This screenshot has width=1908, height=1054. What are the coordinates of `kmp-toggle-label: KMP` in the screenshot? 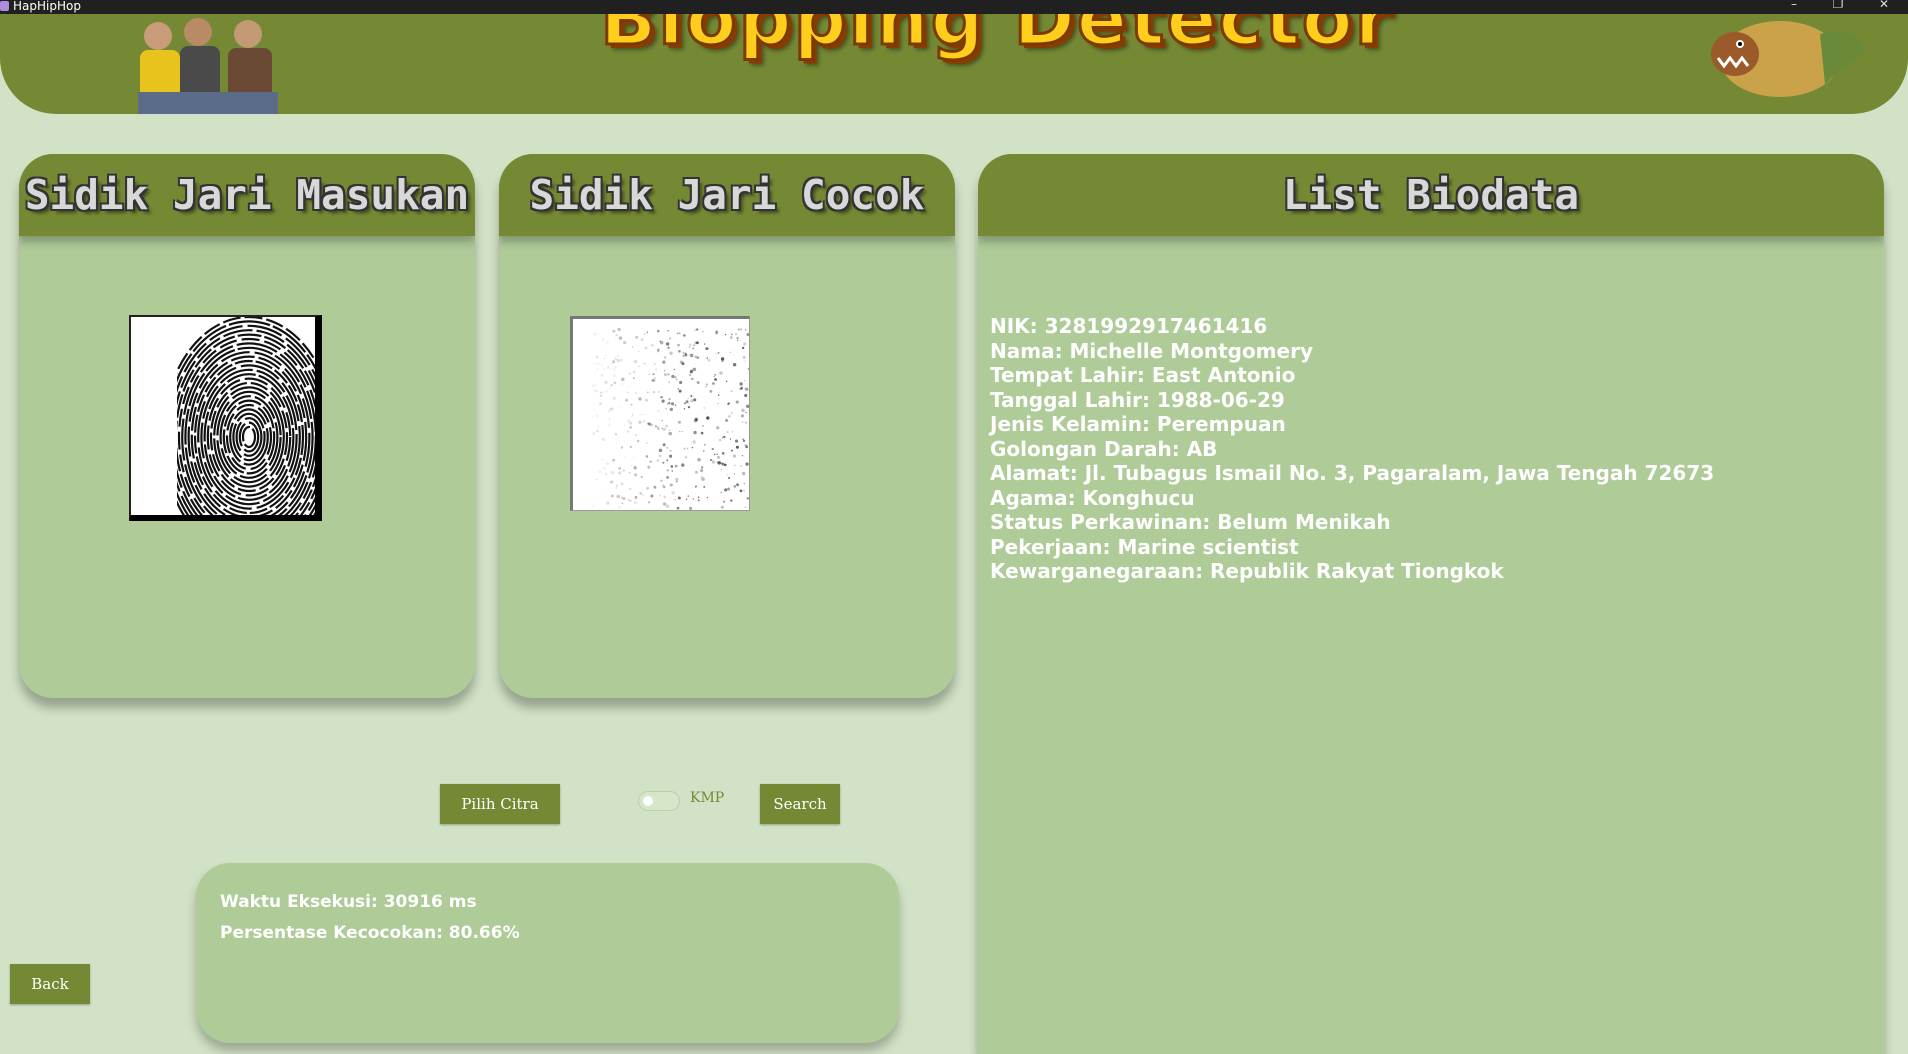 It's located at (707, 798).